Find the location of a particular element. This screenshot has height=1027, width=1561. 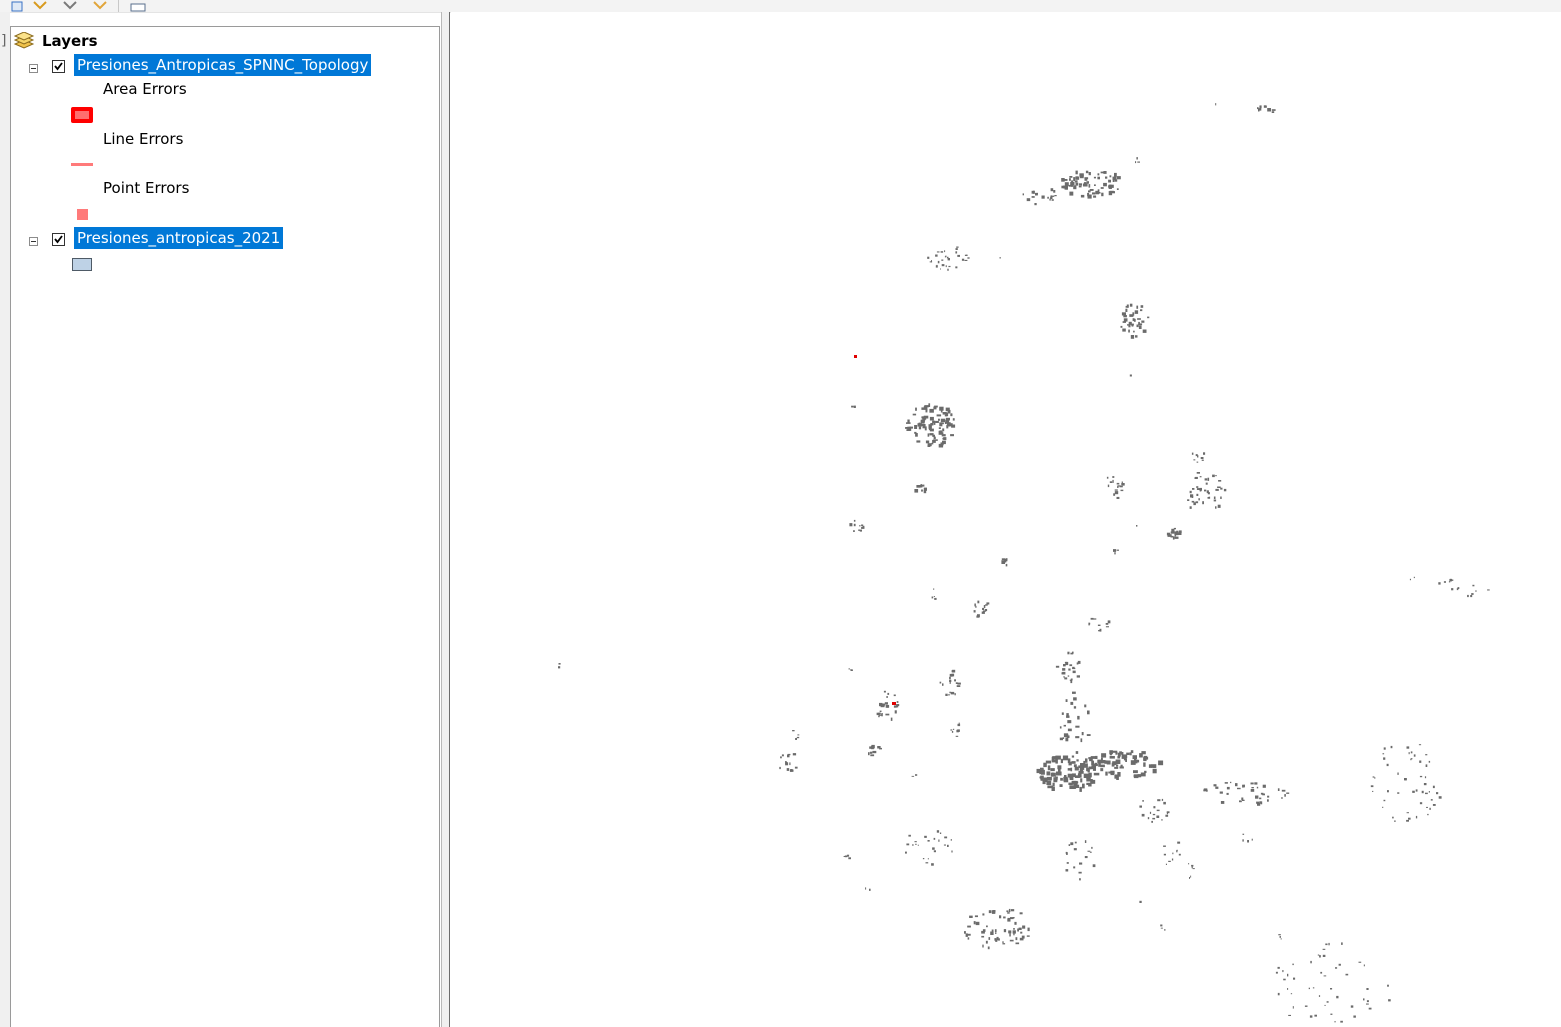

toolbar-icon-options is located at coordinates (138, 6).